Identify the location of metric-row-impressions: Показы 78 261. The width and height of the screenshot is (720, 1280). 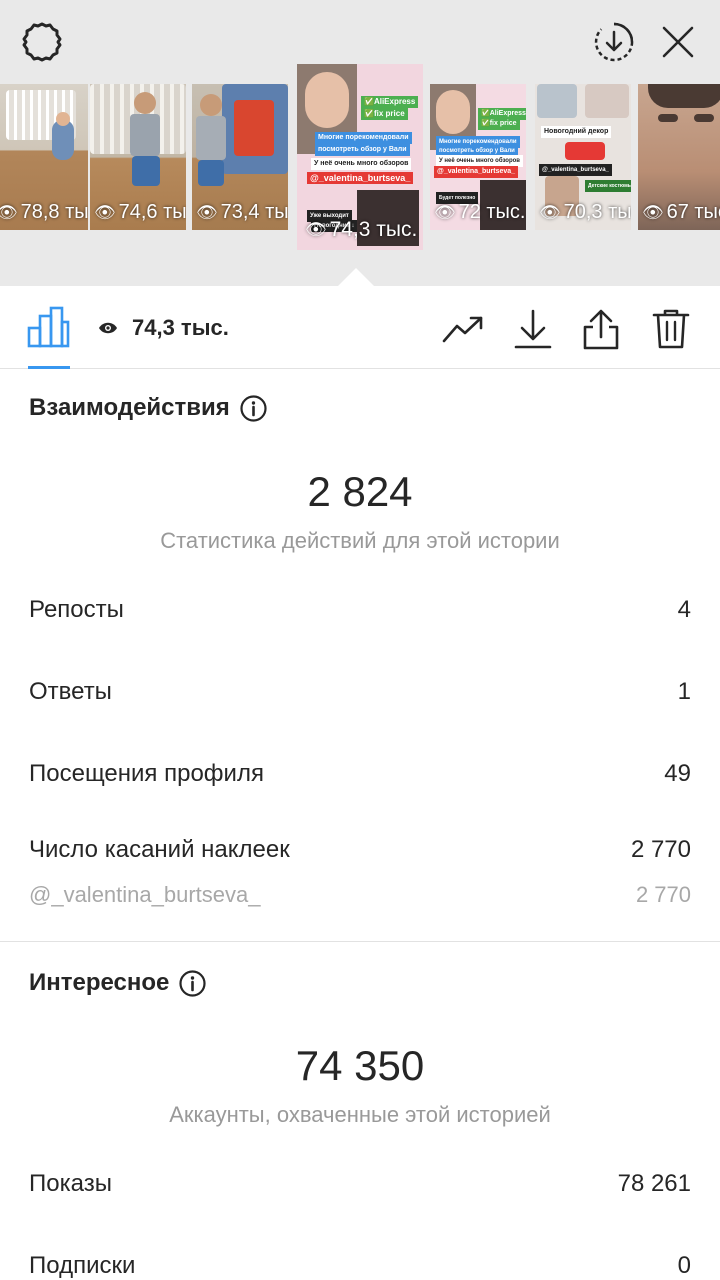
(360, 1184).